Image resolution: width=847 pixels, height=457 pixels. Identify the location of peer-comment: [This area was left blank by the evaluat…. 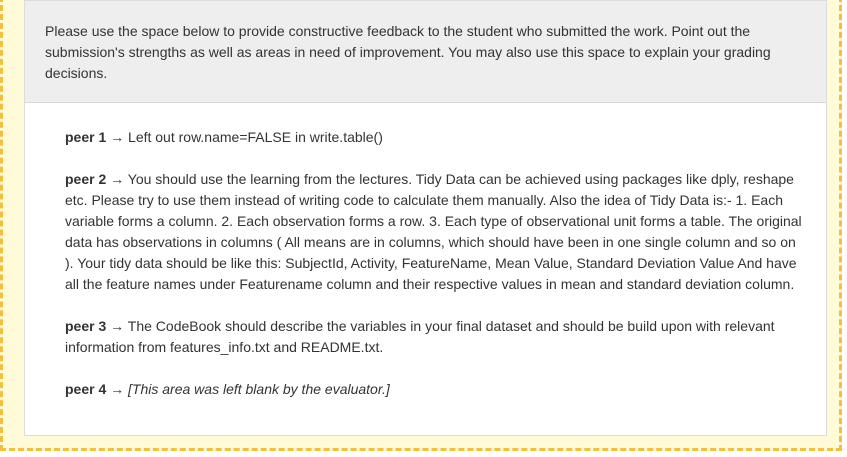
(259, 389).